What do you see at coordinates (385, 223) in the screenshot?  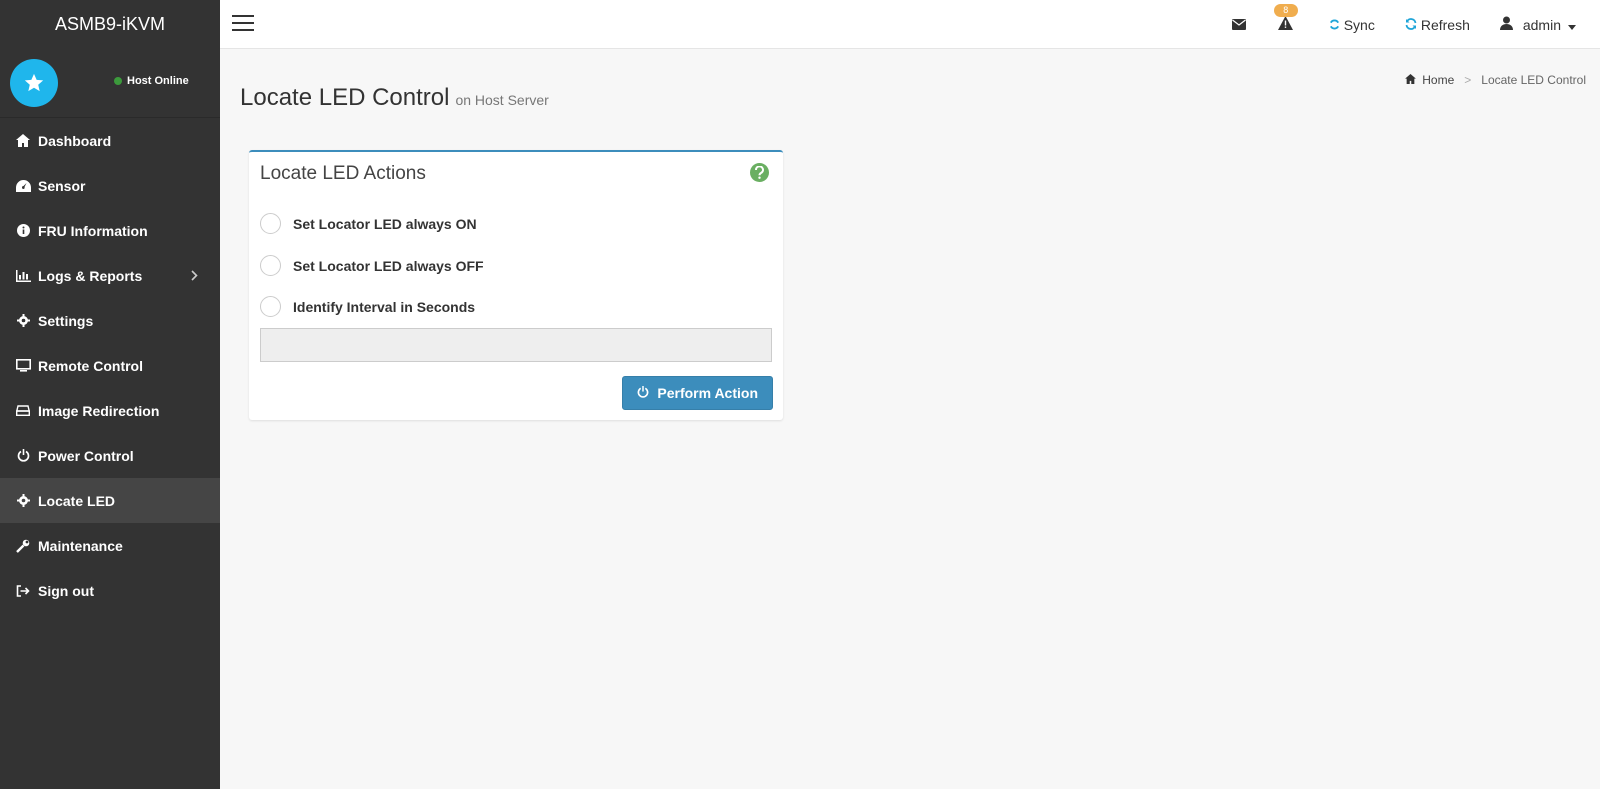 I see `option-label: Set Locator LED always ON` at bounding box center [385, 223].